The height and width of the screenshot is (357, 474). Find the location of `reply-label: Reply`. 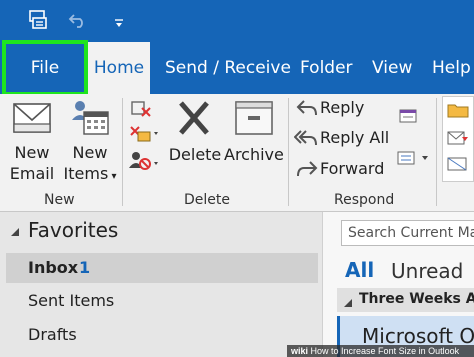

reply-label: Reply is located at coordinates (342, 107).